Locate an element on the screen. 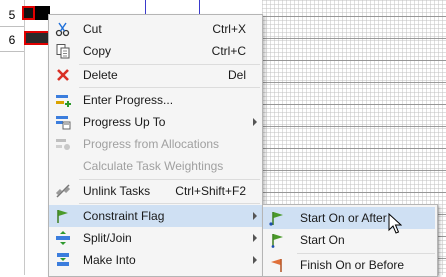 The width and height of the screenshot is (446, 277). submenu-item-start-on-or-after: Start On or After is located at coordinates (349, 218).